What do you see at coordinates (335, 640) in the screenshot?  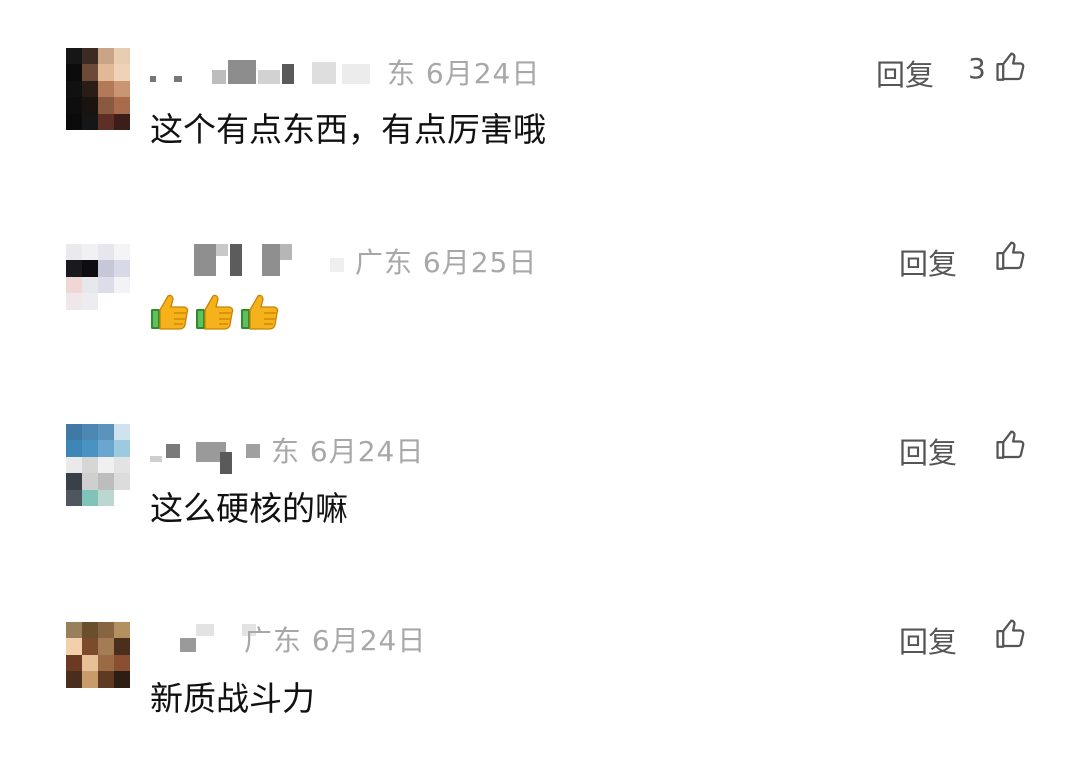 I see `comment-location-date: 广东 6月24日` at bounding box center [335, 640].